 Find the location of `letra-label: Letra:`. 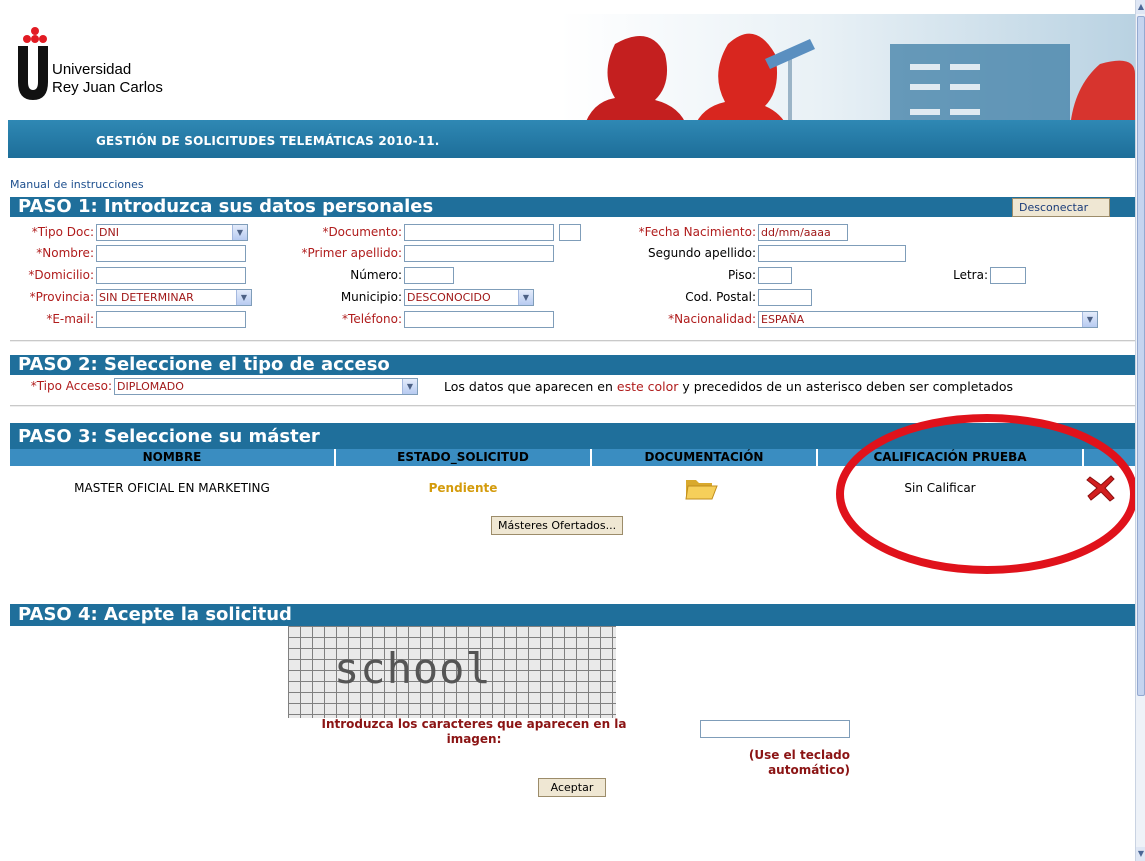

letra-label: Letra: is located at coordinates (970, 275).